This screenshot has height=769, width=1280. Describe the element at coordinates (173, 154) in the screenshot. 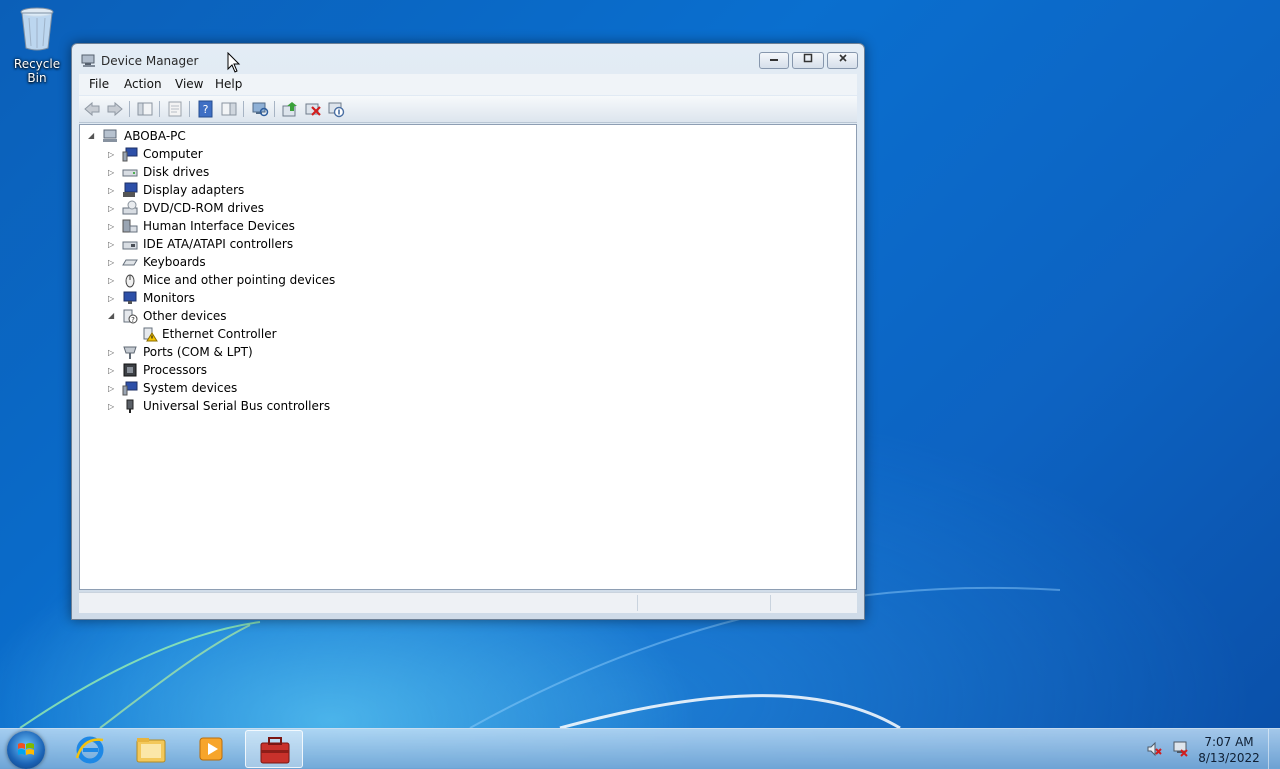

I see `category-label: Computer` at that location.